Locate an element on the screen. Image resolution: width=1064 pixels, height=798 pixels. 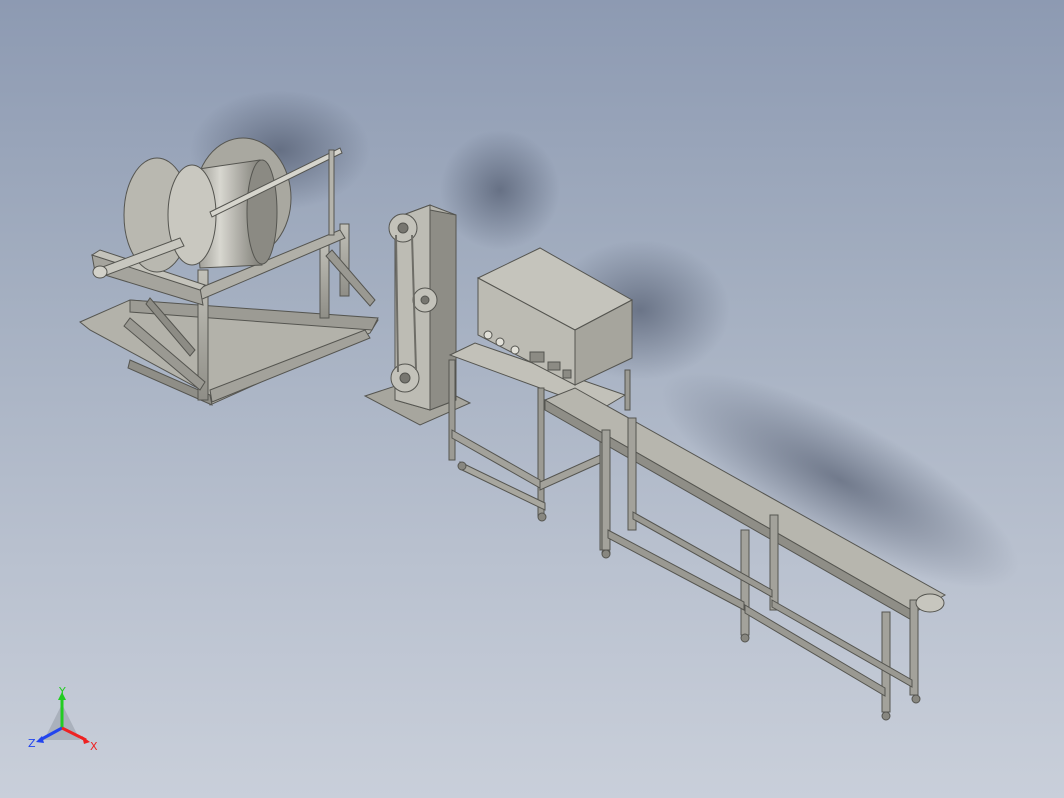
cable-reel-stand is located at coordinates (229, 271).